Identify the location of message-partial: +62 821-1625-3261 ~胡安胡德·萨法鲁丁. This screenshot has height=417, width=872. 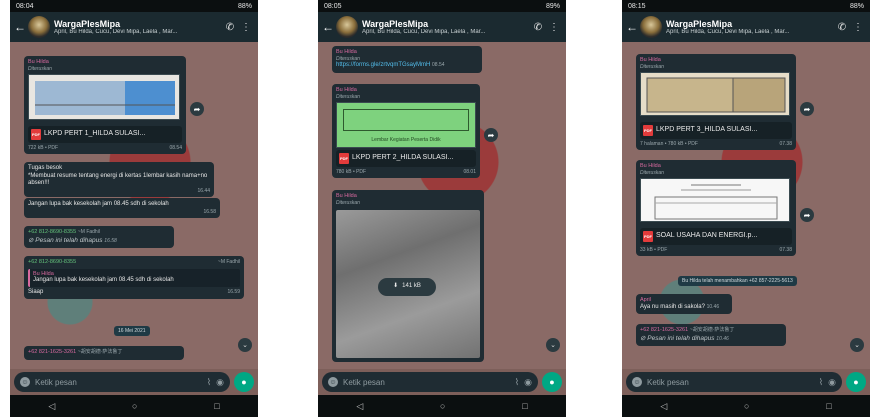
(104, 353).